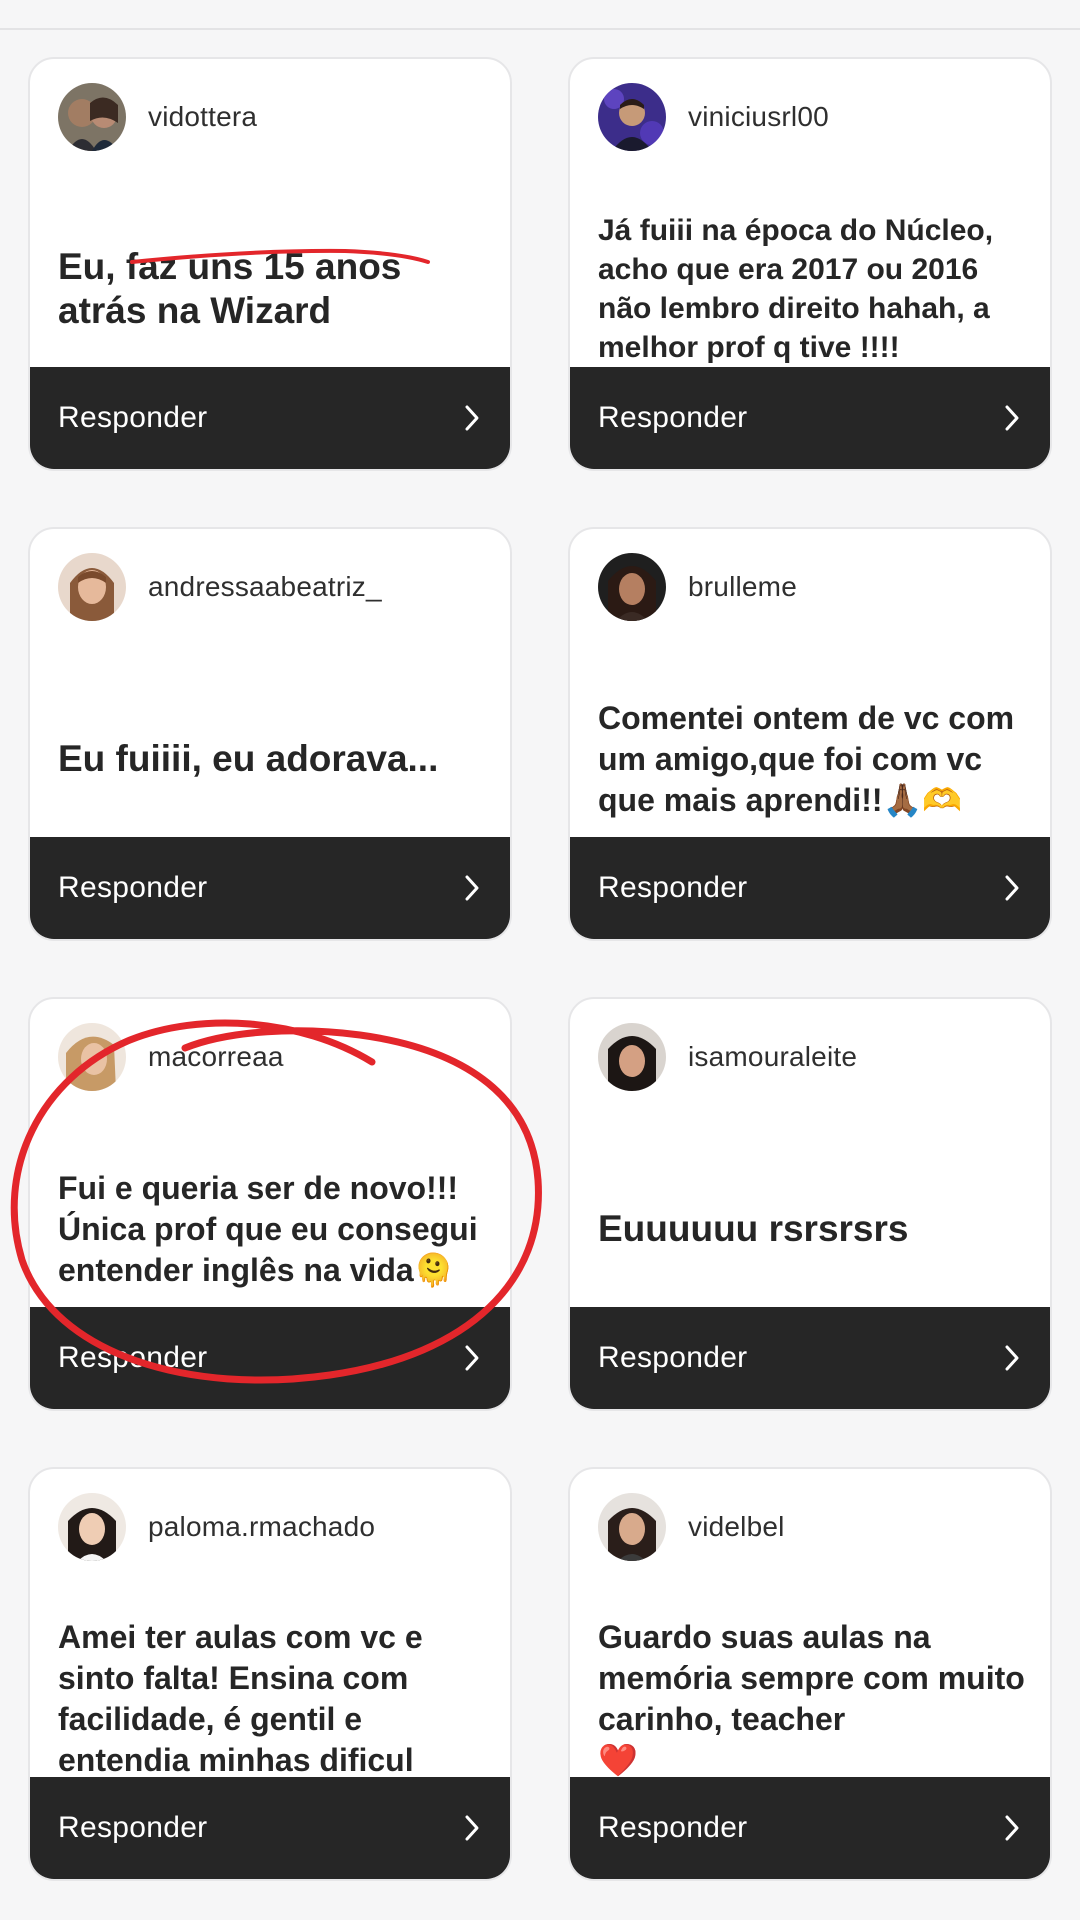 The height and width of the screenshot is (1920, 1080). I want to click on emoji: 🫠, so click(433, 1269).